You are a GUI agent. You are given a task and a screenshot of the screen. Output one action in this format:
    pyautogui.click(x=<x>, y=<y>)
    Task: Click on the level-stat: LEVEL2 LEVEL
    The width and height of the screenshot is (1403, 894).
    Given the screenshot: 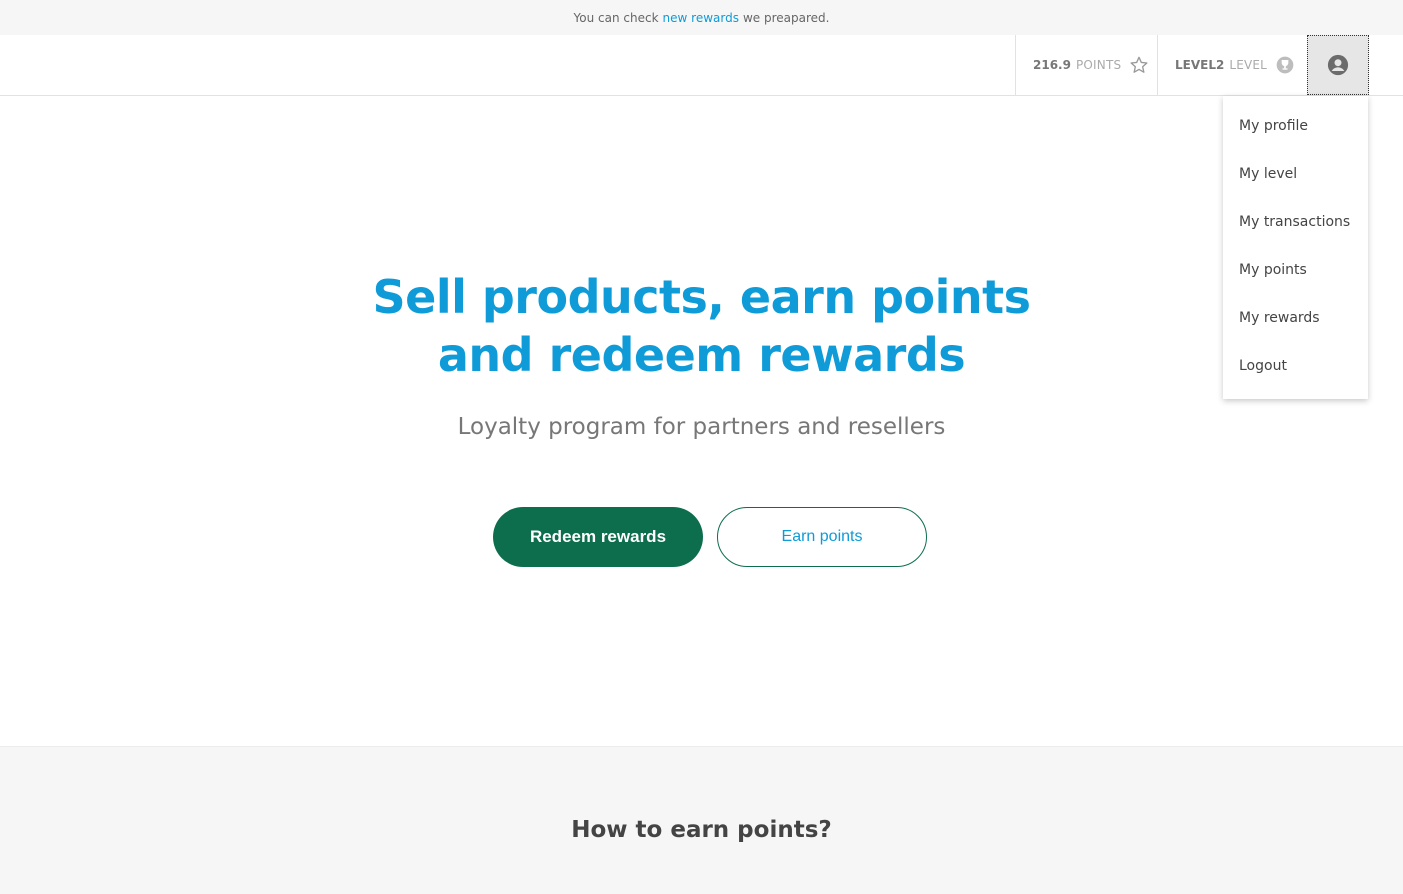 What is the action you would take?
    pyautogui.click(x=1232, y=65)
    